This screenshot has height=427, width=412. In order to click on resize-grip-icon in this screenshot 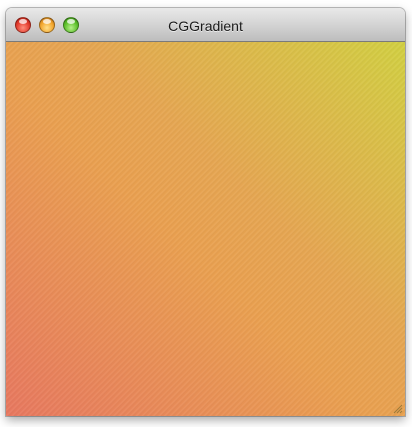, I will do `click(397, 408)`.